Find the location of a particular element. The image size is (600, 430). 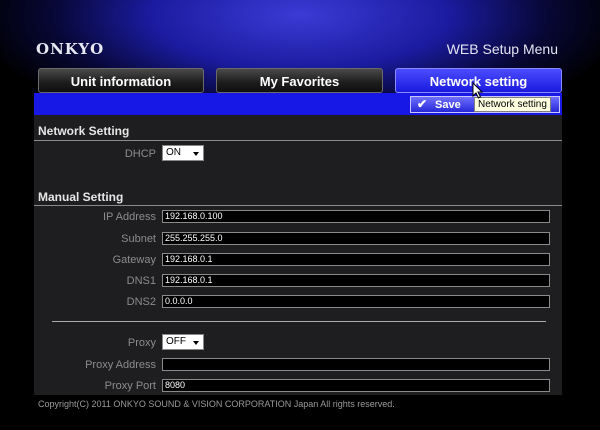

dhcp-label: DHCP is located at coordinates (140, 154).